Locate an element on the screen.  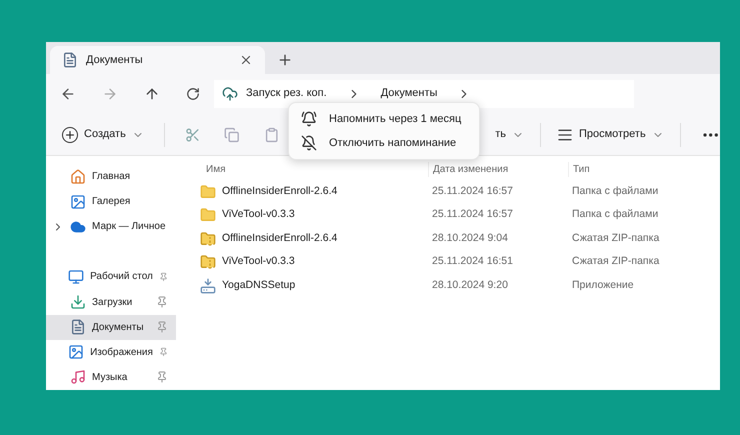
home-icon is located at coordinates (78, 176).